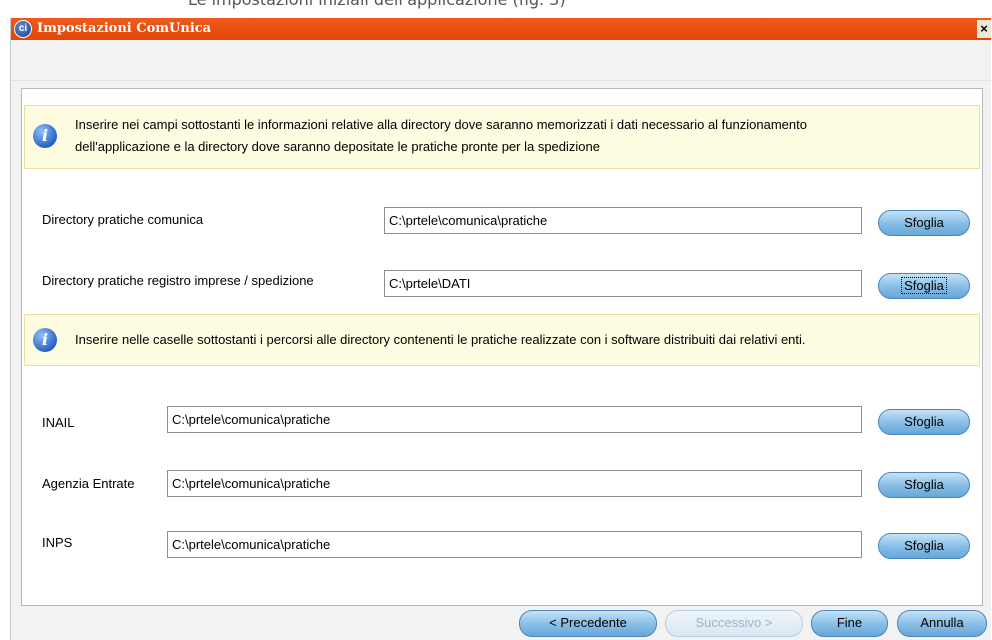 The height and width of the screenshot is (640, 992). I want to click on browse-button-registro-imprese: Sfoglia, so click(924, 286).